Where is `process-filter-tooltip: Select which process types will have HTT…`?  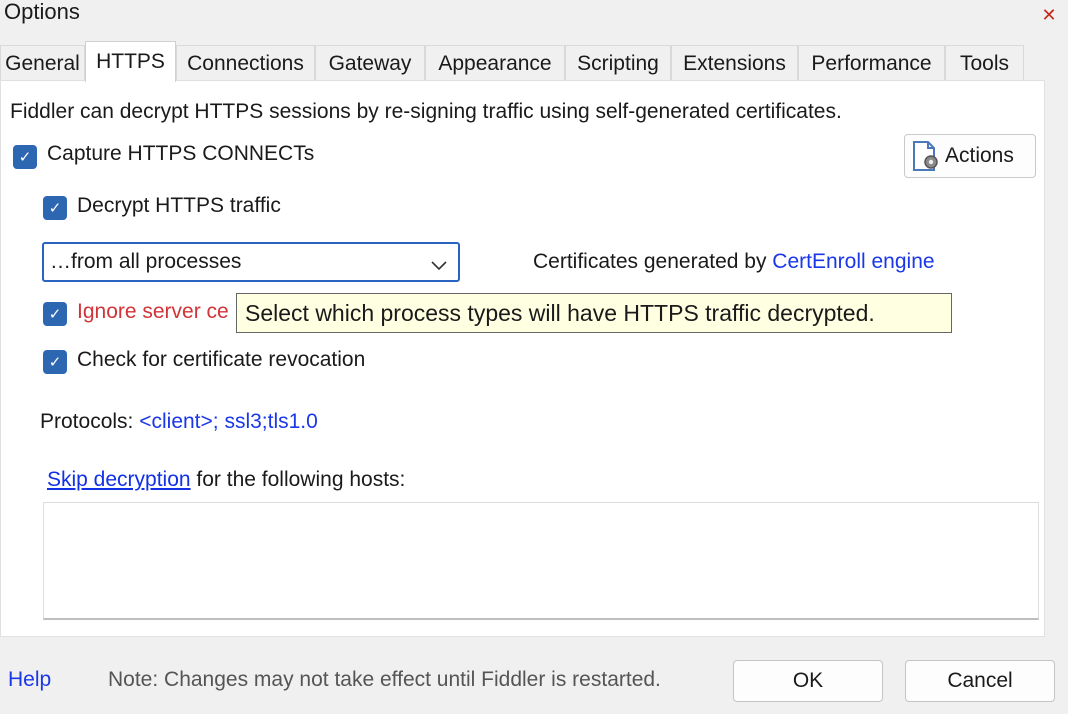 process-filter-tooltip: Select which process types will have HTT… is located at coordinates (594, 313).